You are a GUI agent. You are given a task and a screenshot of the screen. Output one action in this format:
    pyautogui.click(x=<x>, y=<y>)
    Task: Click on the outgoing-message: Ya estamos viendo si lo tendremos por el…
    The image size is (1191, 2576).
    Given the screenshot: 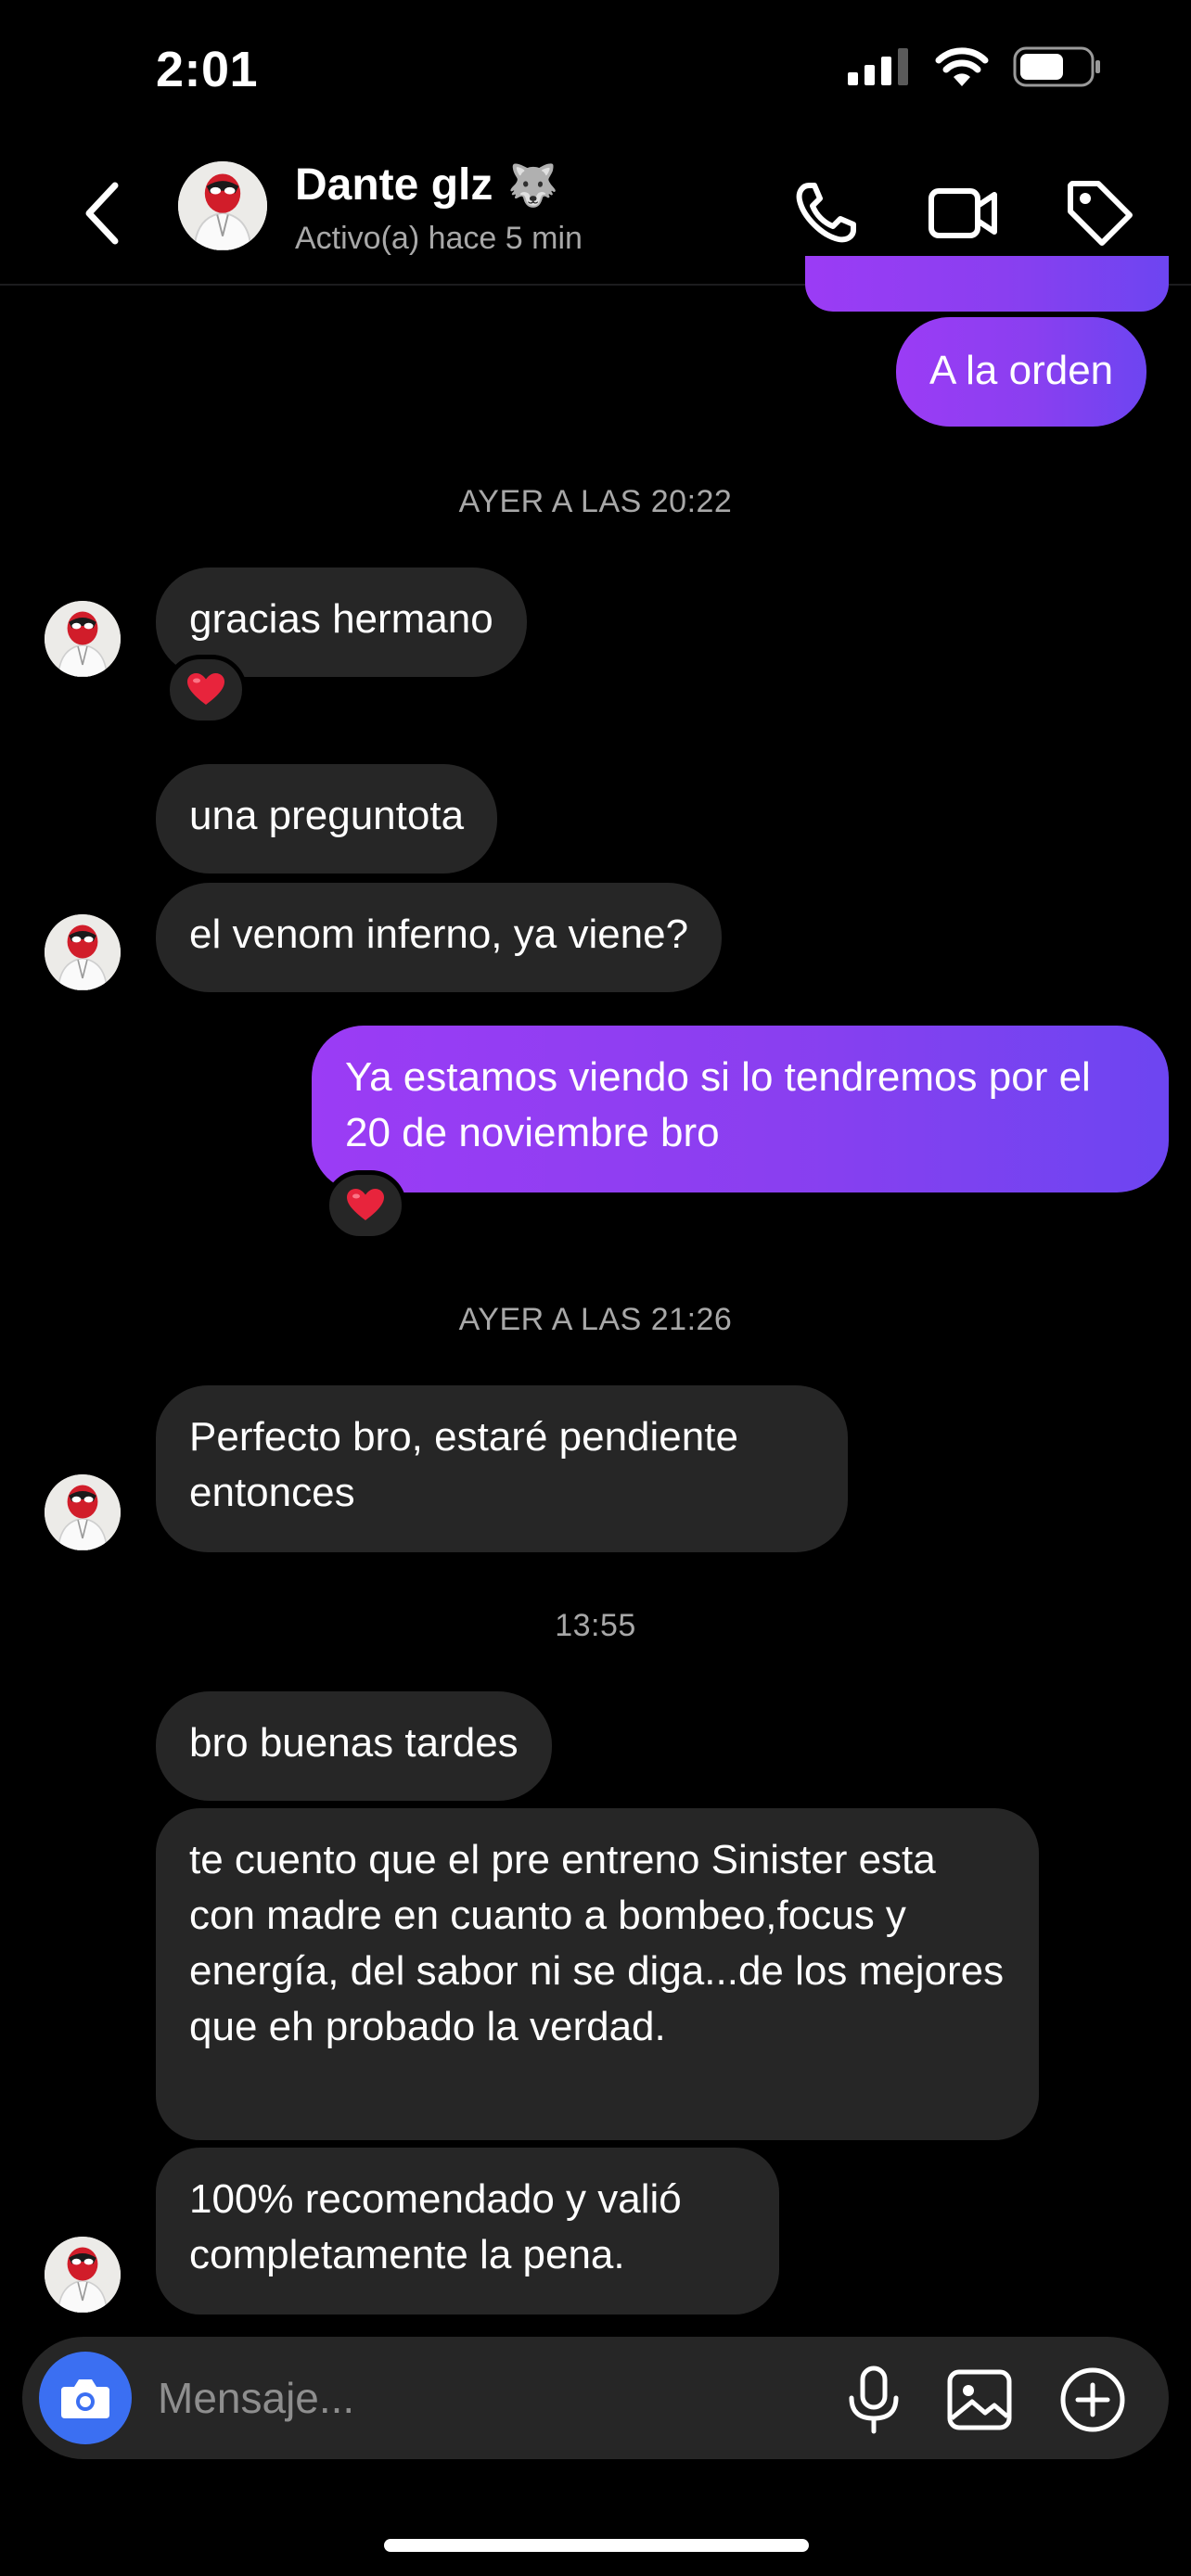 What is the action you would take?
    pyautogui.click(x=740, y=1109)
    